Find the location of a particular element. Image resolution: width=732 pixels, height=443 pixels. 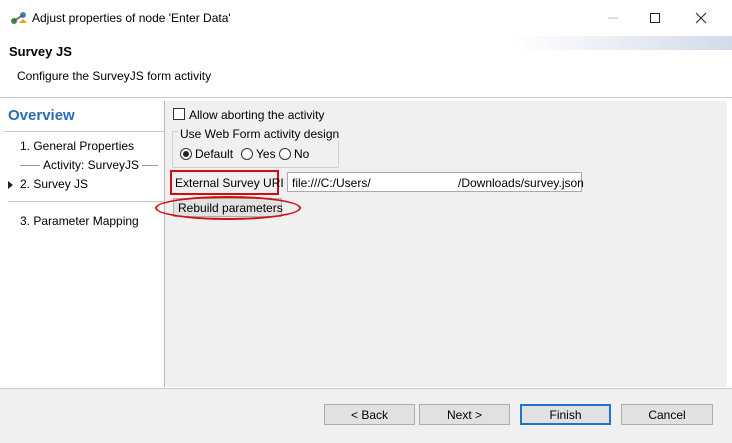

redacted-segment is located at coordinates (414, 182).